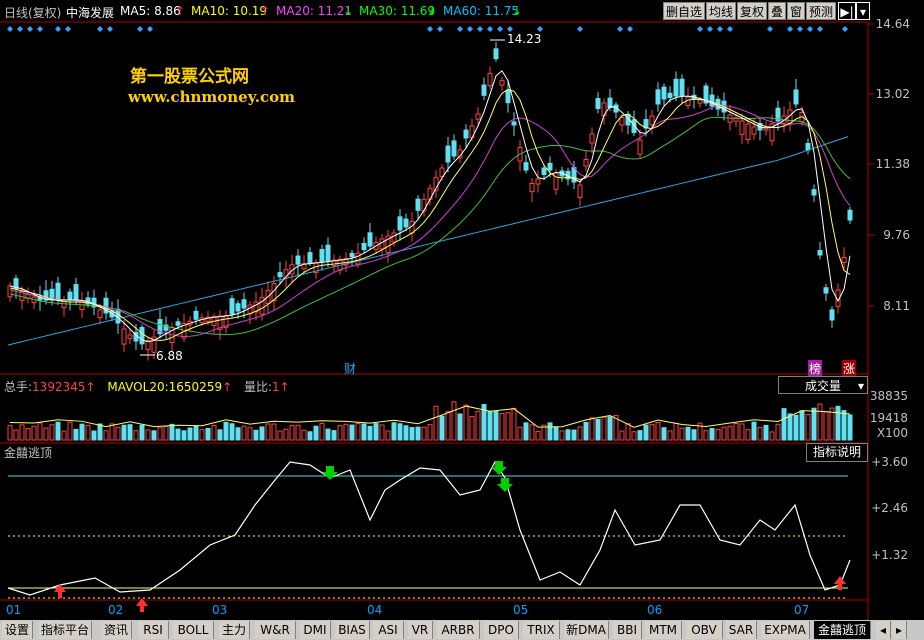 The width and height of the screenshot is (924, 640). I want to click on tab-settings: 设置, so click(17, 630).